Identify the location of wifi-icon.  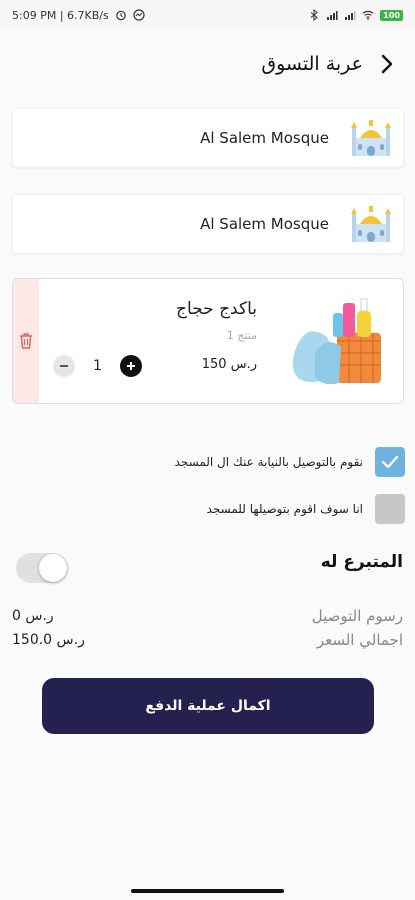
(368, 15).